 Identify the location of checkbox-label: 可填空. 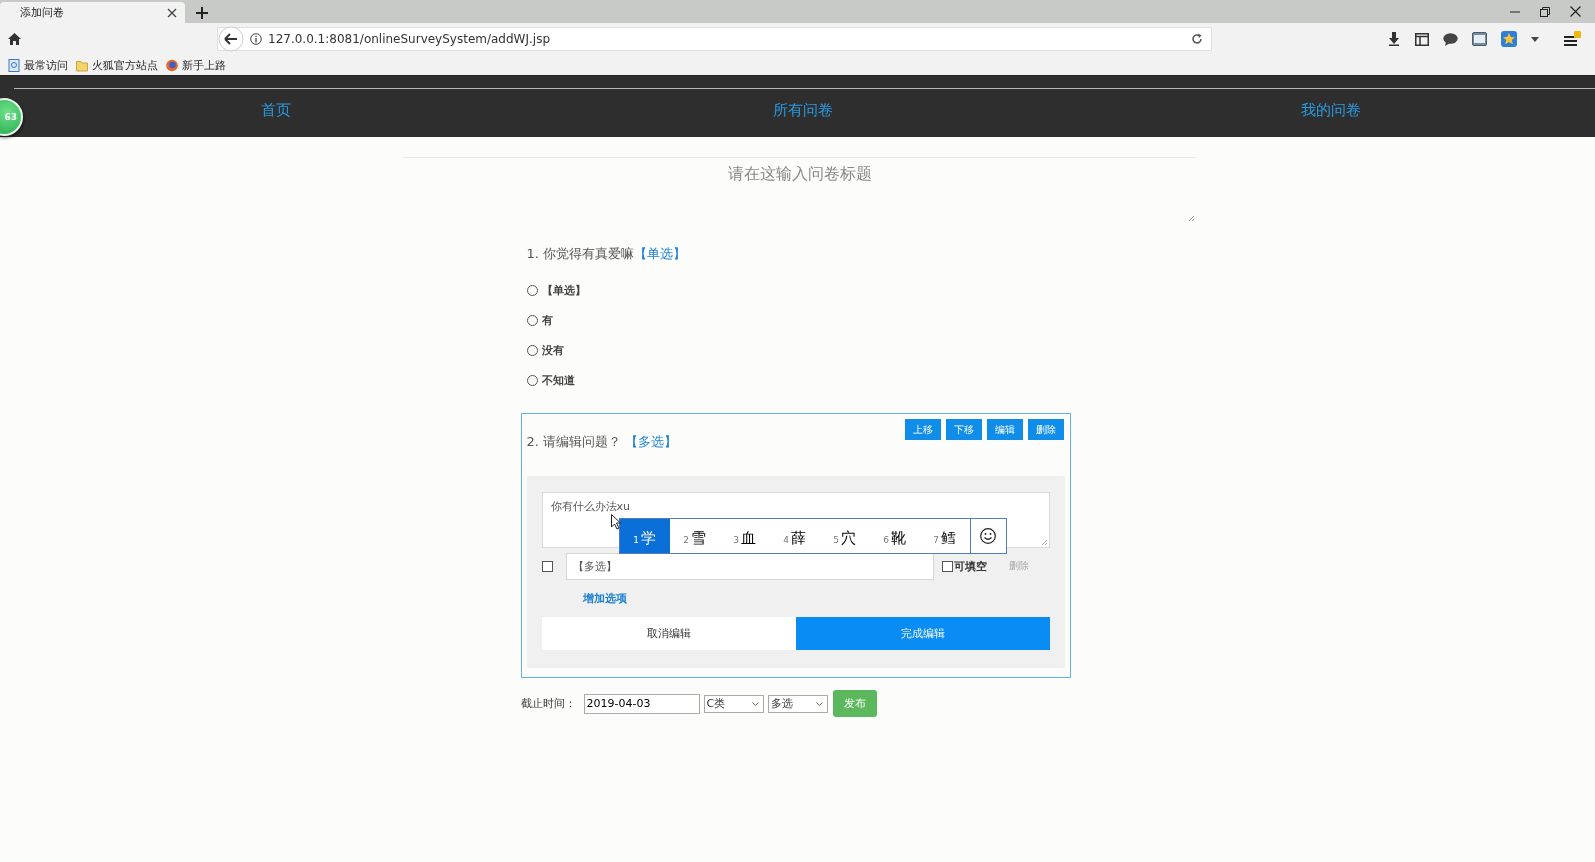
(970, 566).